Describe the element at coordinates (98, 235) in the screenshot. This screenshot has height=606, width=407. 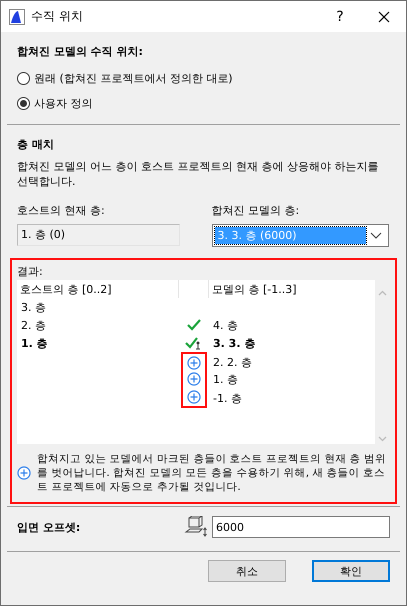
I see `readonly-field: 1. 층 (0)` at that location.